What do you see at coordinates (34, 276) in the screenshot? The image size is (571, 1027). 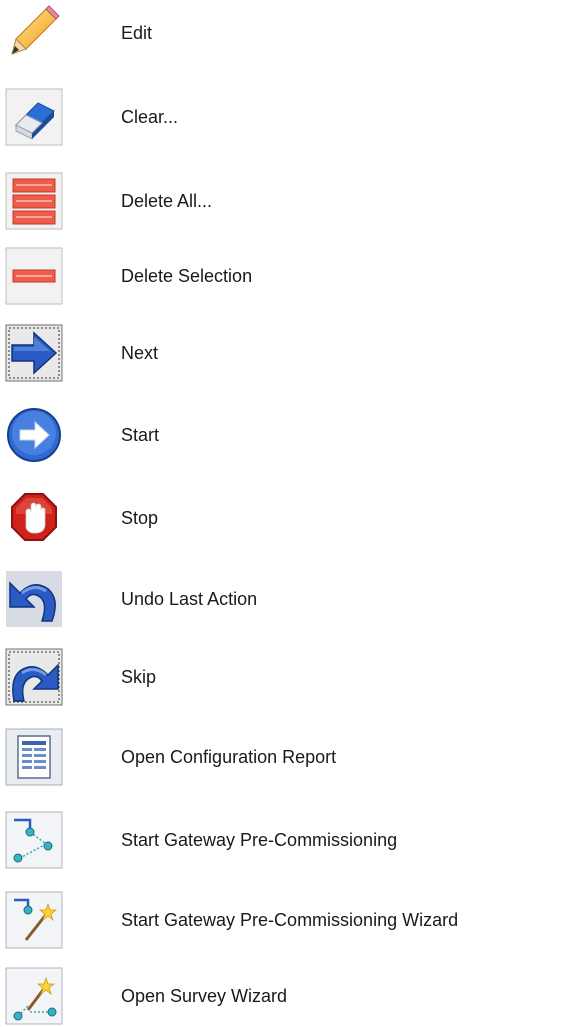 I see `delete-selection-icon` at bounding box center [34, 276].